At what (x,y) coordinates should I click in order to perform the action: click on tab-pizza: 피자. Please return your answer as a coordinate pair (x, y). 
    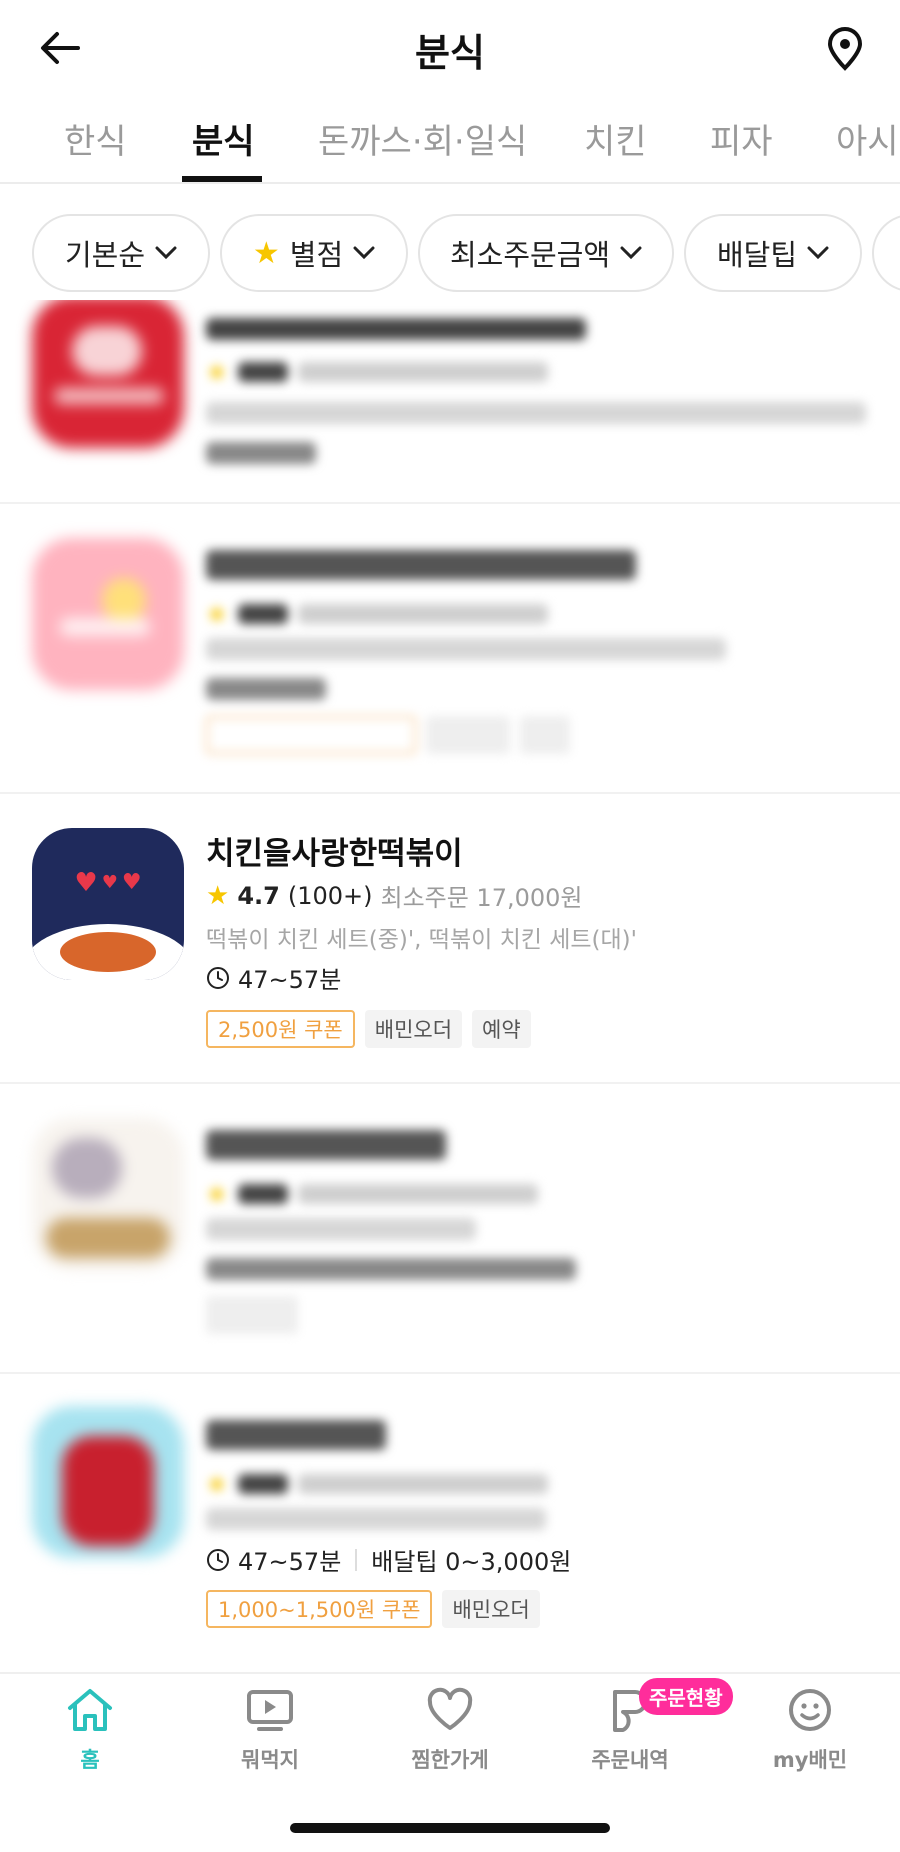
    Looking at the image, I should click on (741, 138).